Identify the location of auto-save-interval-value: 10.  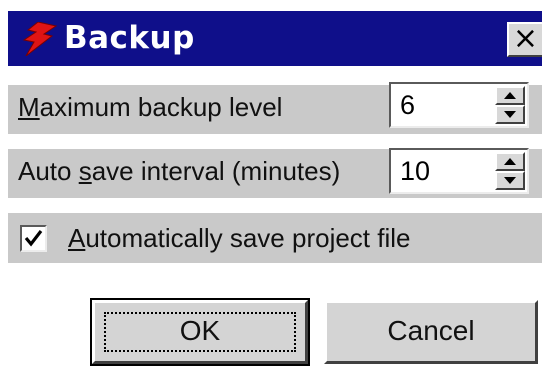
(415, 171).